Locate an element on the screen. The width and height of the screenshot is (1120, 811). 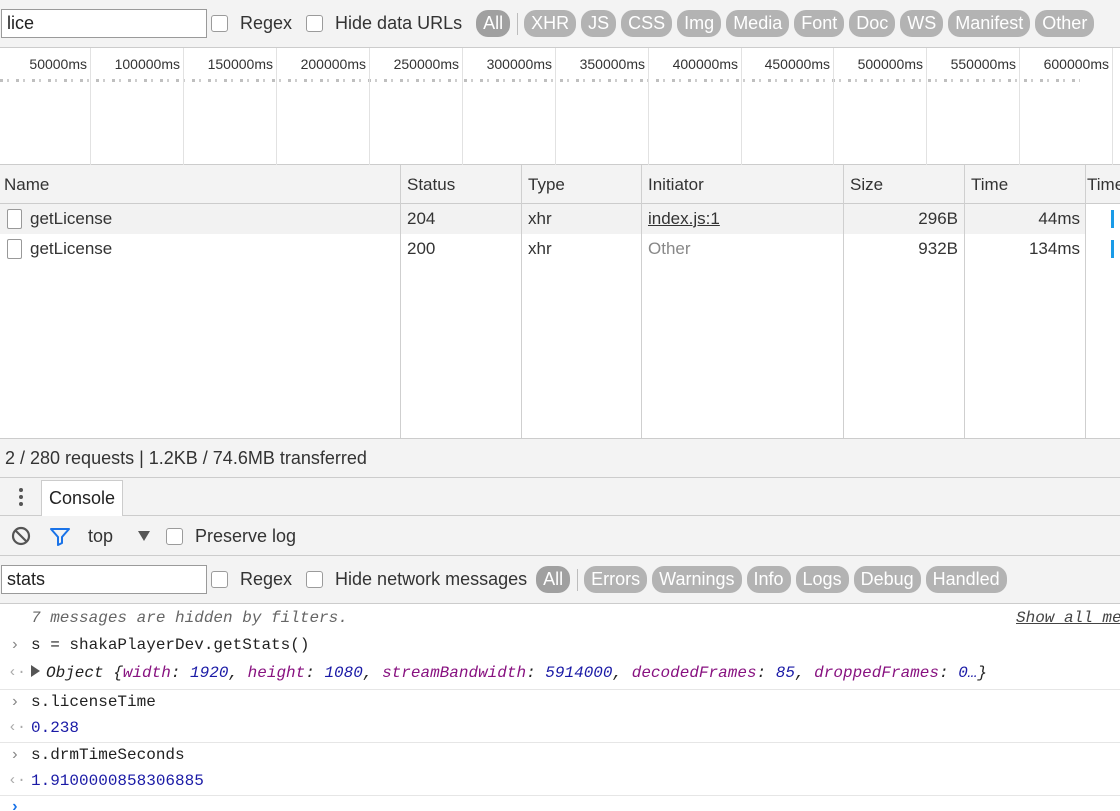
preserve-log-checkbox is located at coordinates (174, 536).